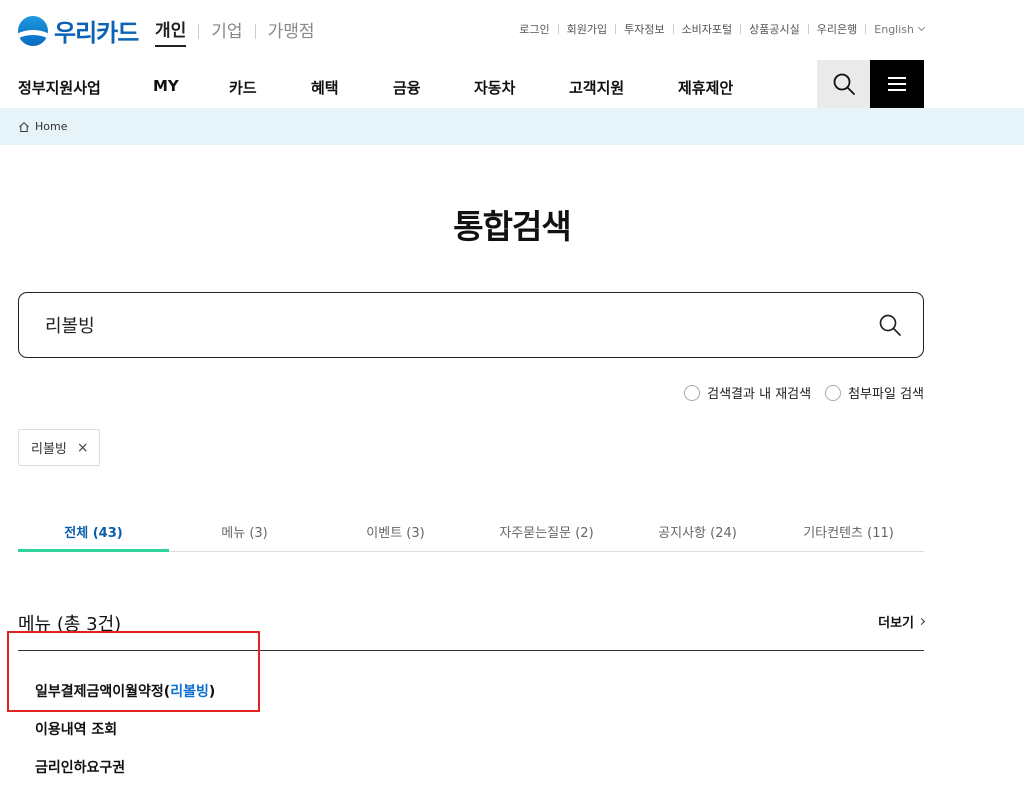  I want to click on breadcrumb-home: Home, so click(51, 126).